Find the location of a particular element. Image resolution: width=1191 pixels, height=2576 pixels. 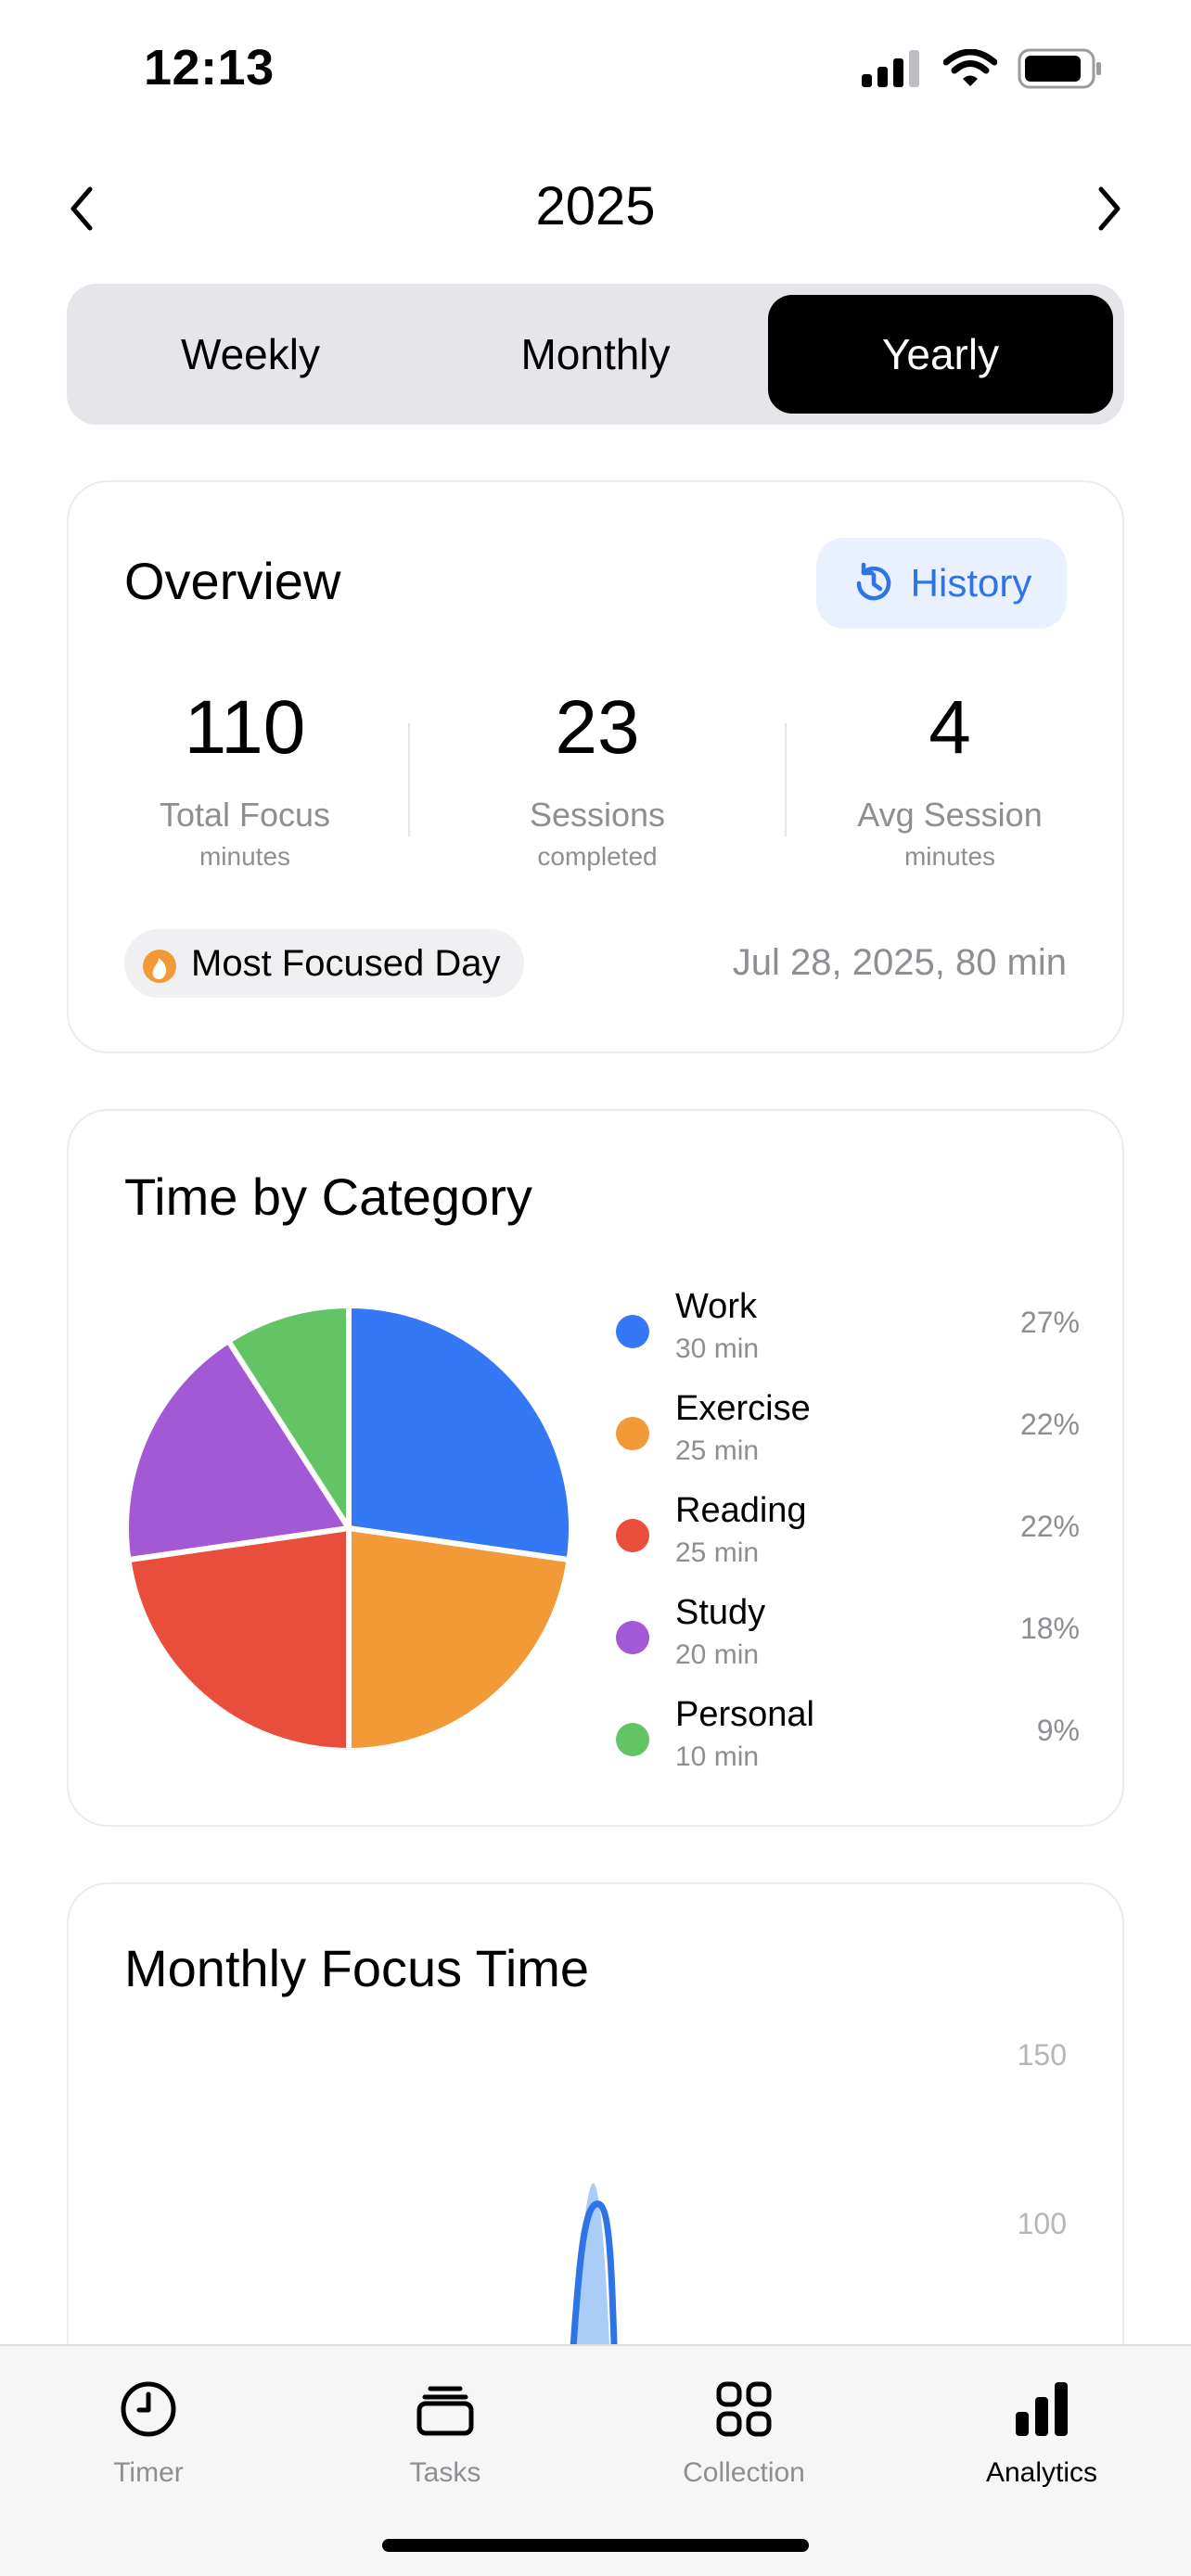

legend-minutes: 30 min is located at coordinates (717, 1348).